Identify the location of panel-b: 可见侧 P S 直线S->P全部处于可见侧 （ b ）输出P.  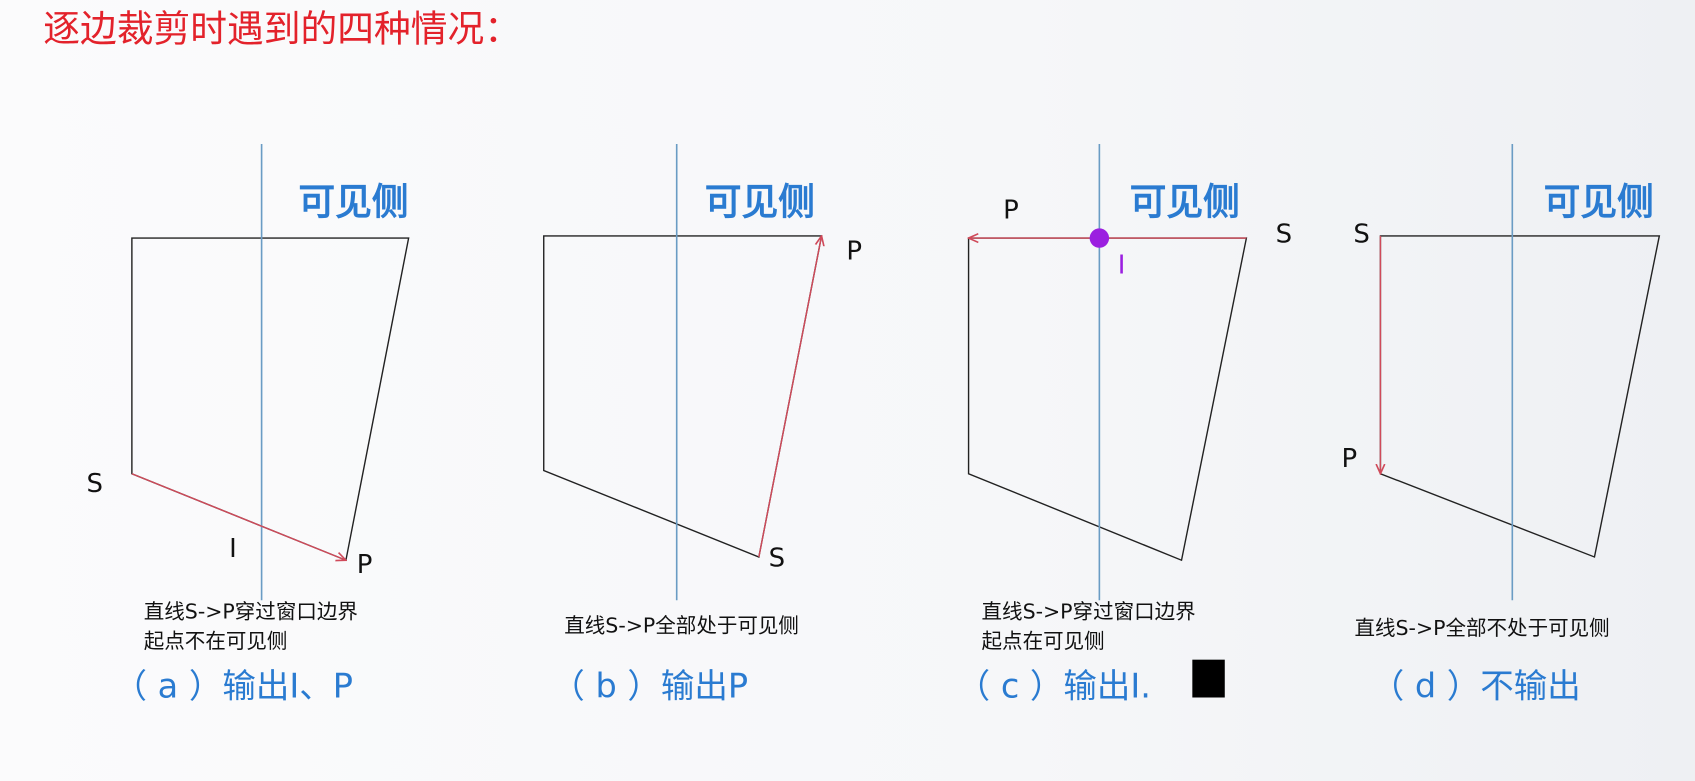
(702, 425).